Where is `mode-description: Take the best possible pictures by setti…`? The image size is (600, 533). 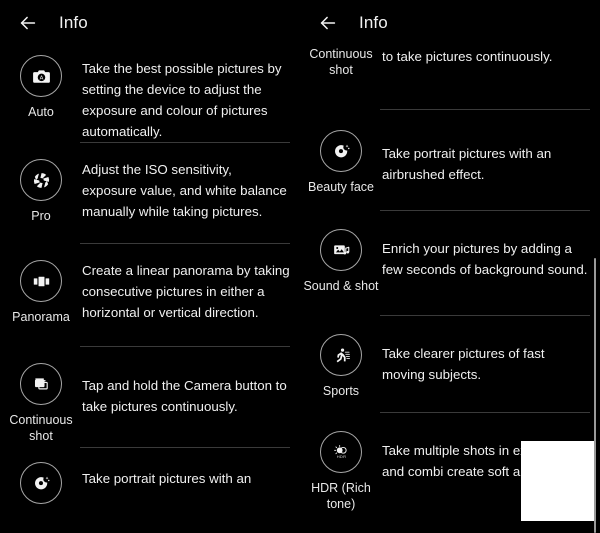
mode-description: Take the best possible pictures by setti… is located at coordinates (182, 100).